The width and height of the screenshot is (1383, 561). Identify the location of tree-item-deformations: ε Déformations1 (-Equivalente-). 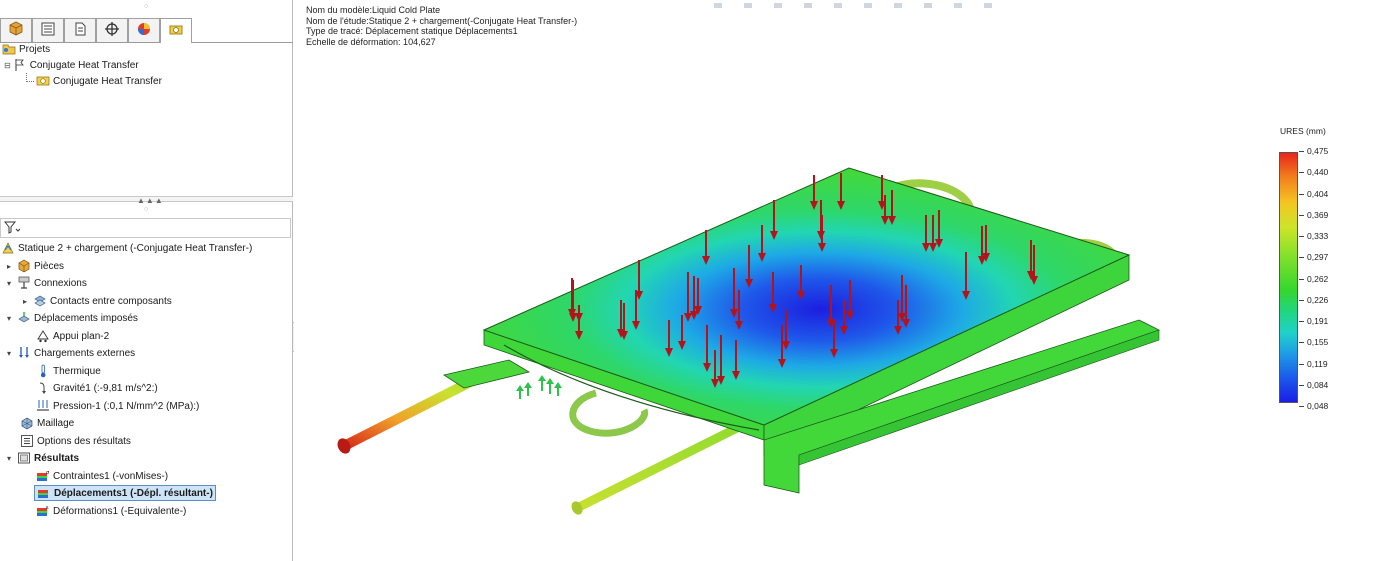
(111, 511).